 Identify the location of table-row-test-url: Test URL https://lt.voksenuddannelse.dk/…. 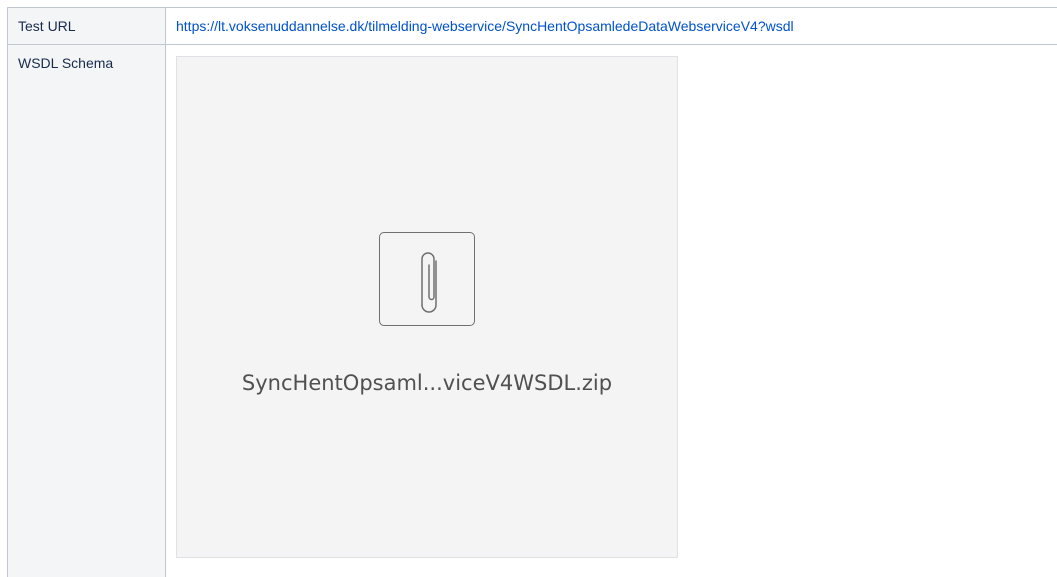
(532, 26).